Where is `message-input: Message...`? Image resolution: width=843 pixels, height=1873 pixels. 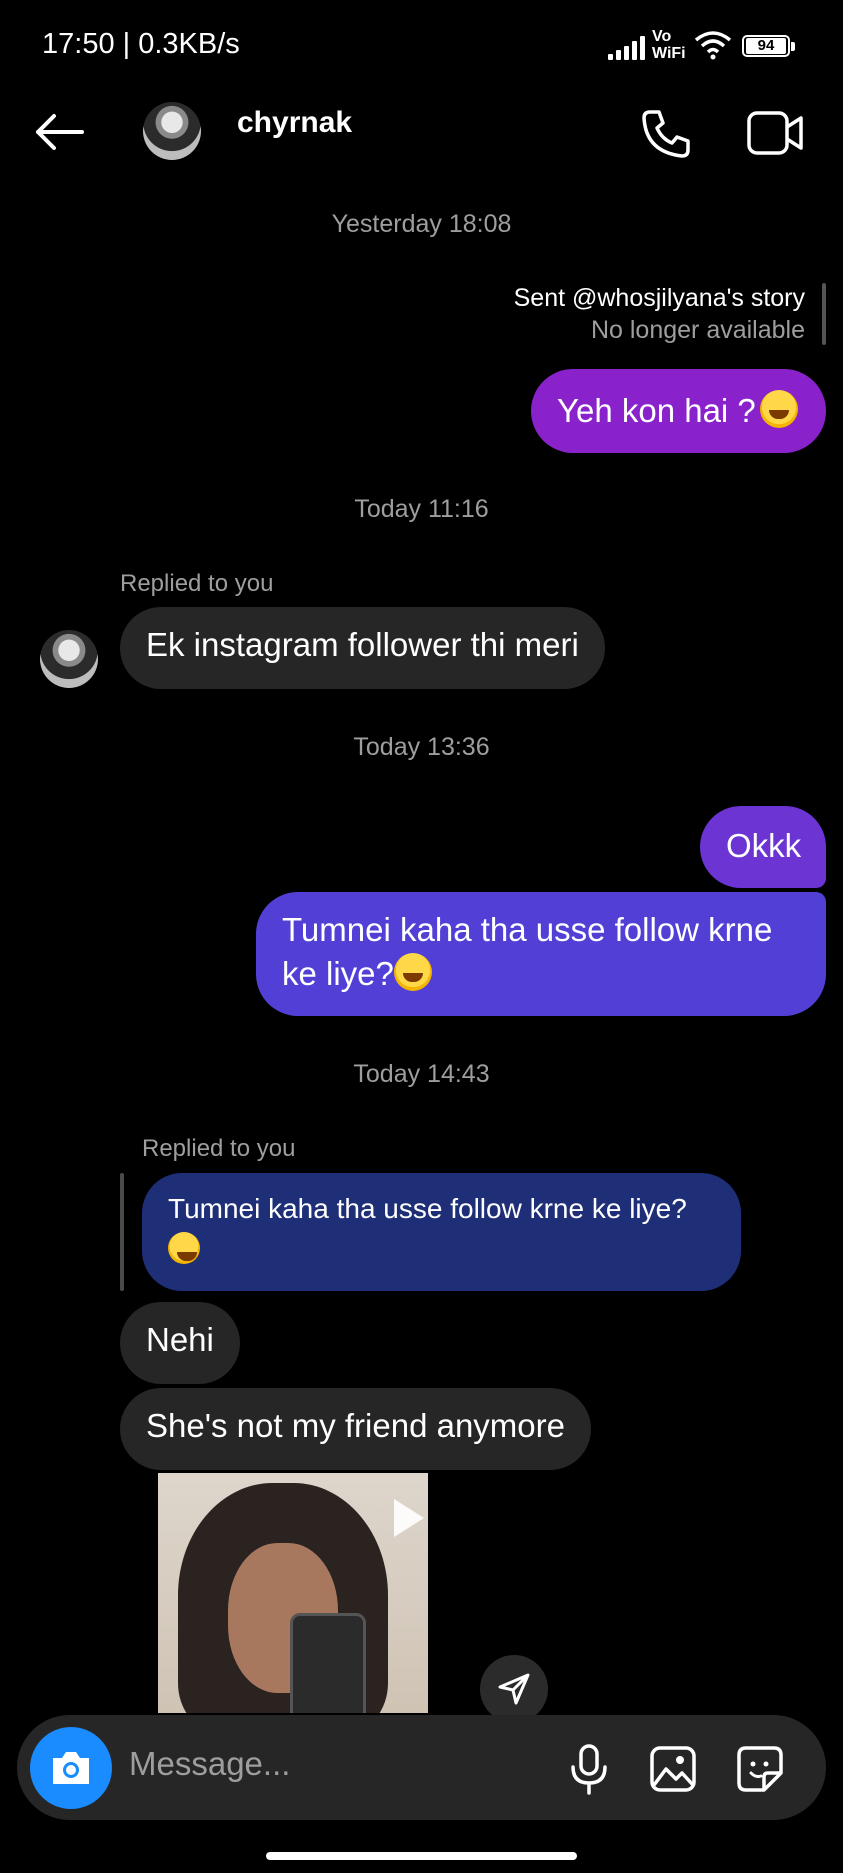
message-input: Message... is located at coordinates (339, 1764).